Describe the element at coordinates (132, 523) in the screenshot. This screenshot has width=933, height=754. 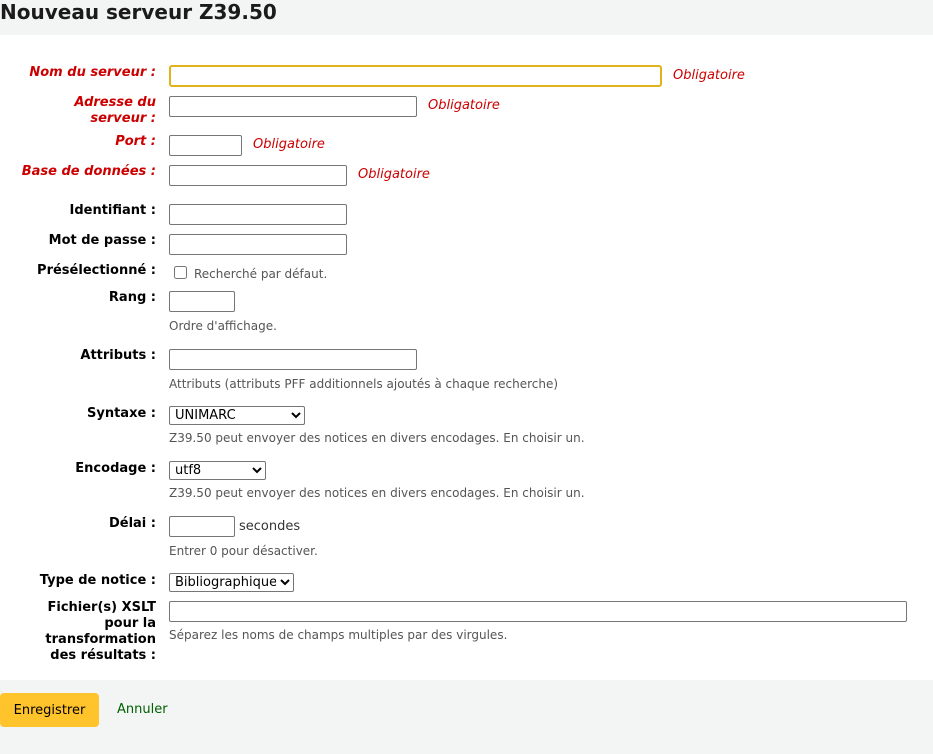
I see `timeout-label: Délai :` at that location.